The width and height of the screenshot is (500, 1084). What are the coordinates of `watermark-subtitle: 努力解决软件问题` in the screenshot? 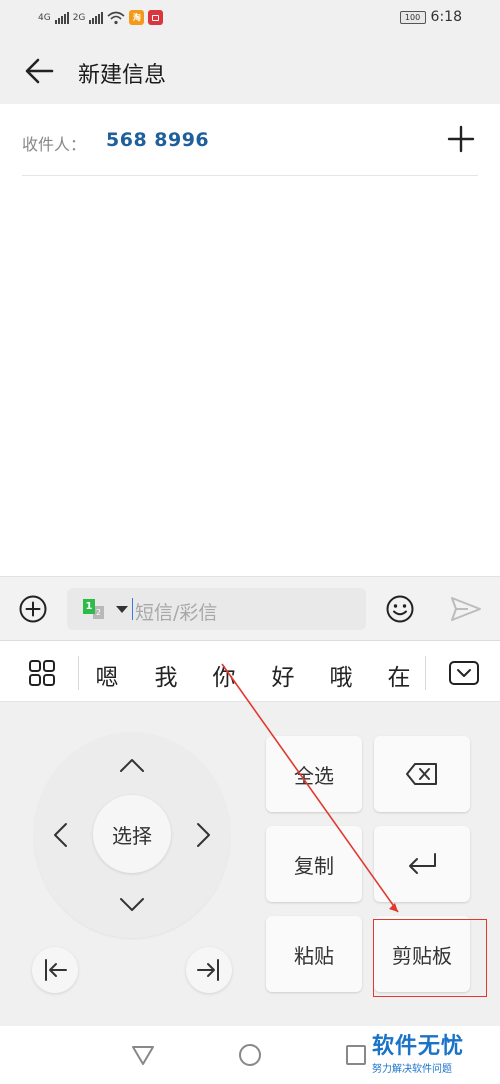 It's located at (412, 1069).